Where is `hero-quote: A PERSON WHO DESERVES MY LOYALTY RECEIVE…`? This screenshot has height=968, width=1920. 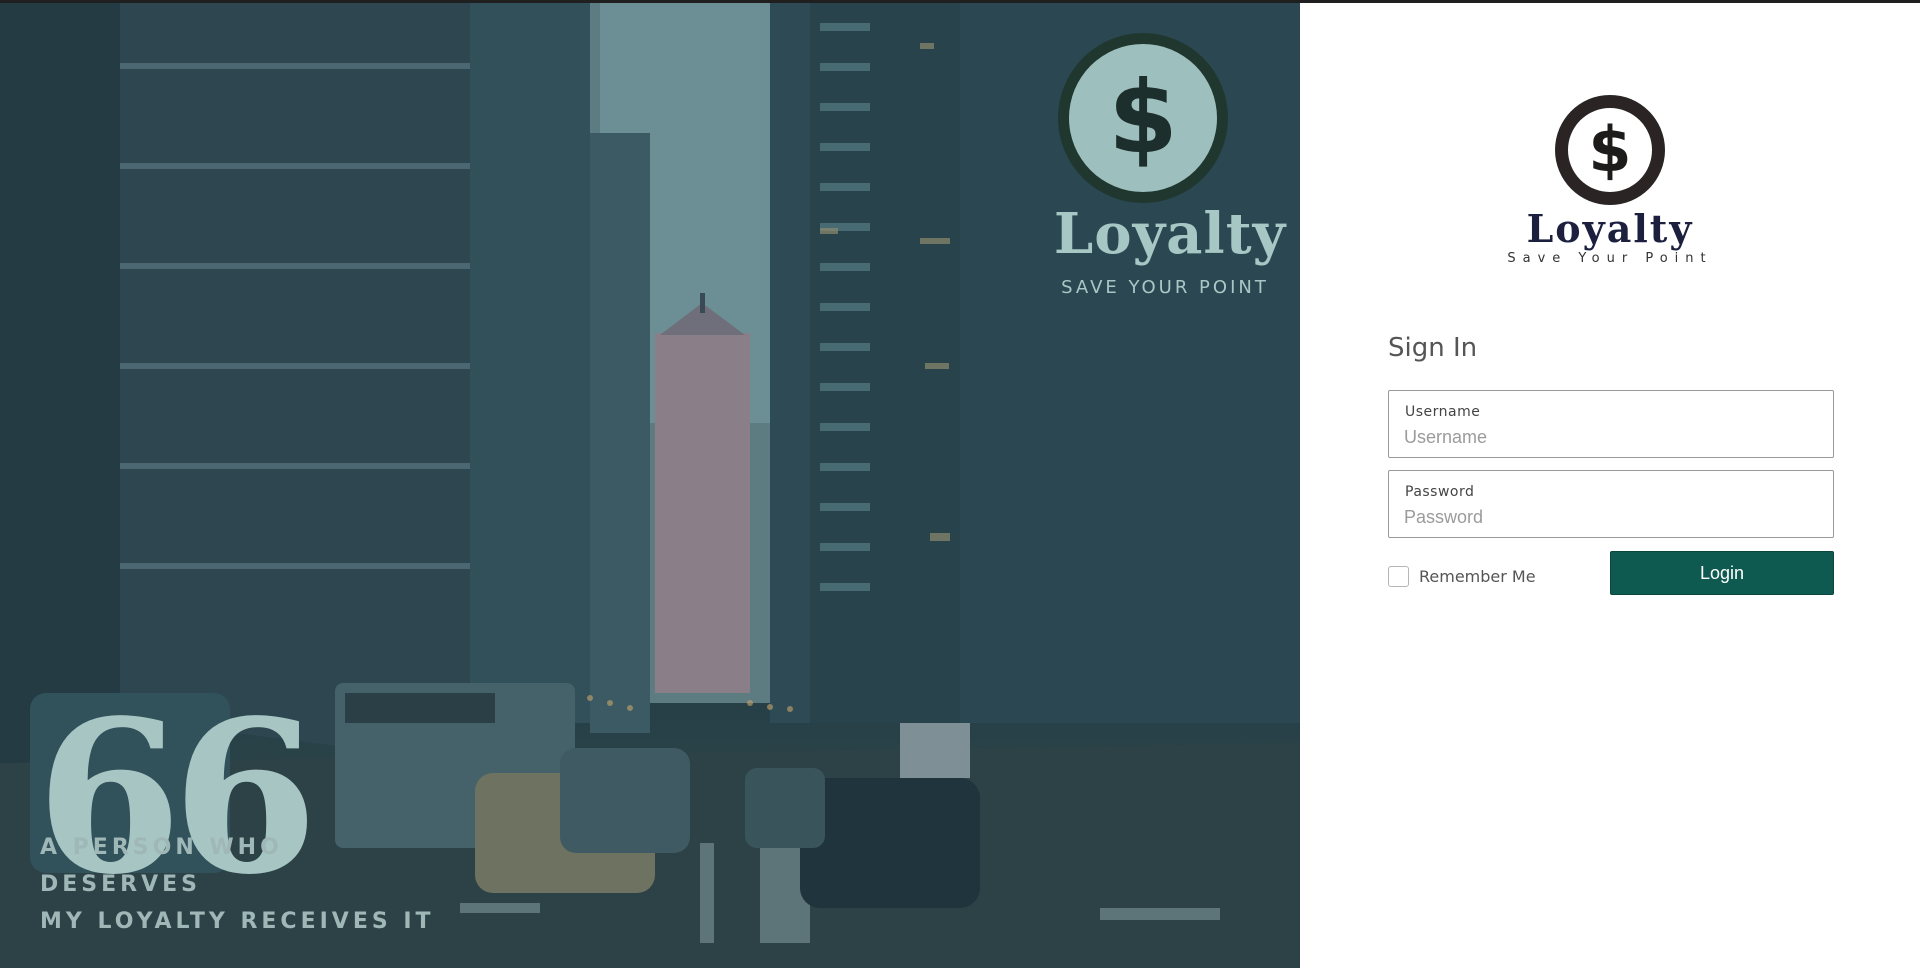
hero-quote: A PERSON WHO DESERVES MY LOYALTY RECEIVE… is located at coordinates (237, 884).